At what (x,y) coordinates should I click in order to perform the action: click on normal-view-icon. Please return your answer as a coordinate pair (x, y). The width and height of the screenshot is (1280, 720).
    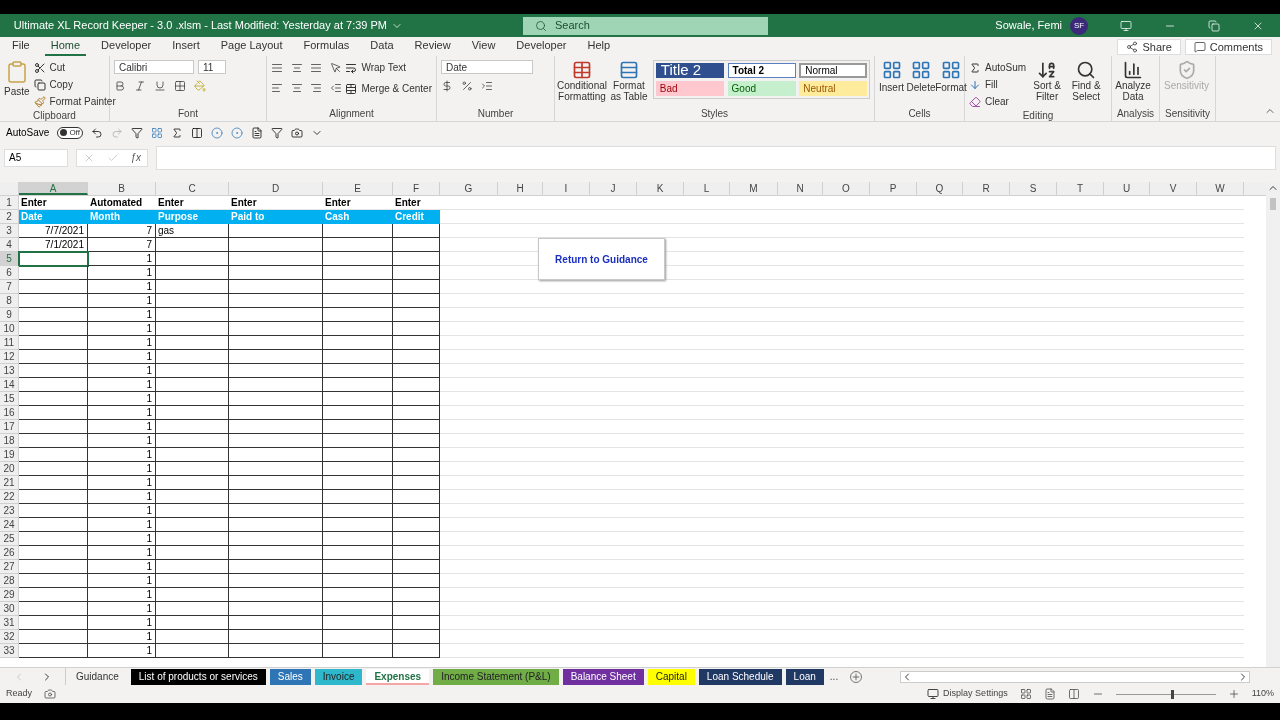
    Looking at the image, I should click on (1025, 694).